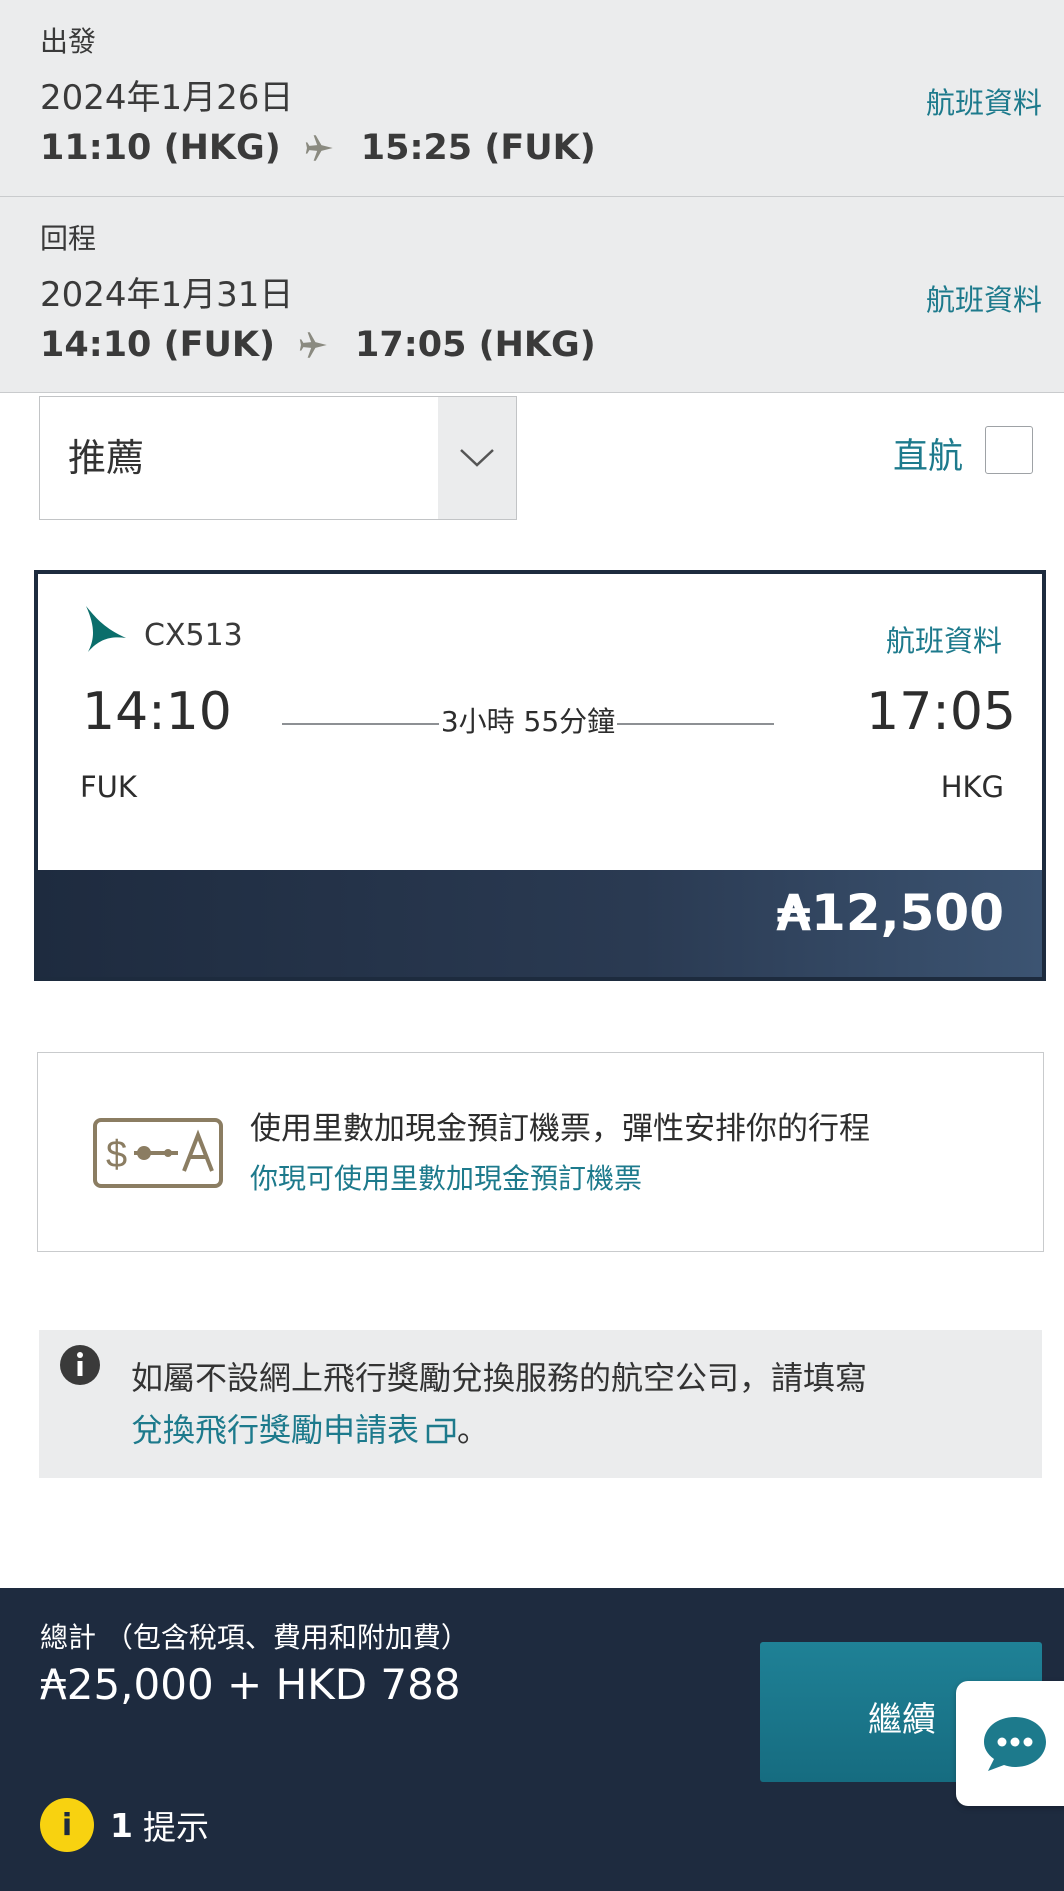 The height and width of the screenshot is (1891, 1064). What do you see at coordinates (106, 458) in the screenshot?
I see `sort-value: 推薦` at bounding box center [106, 458].